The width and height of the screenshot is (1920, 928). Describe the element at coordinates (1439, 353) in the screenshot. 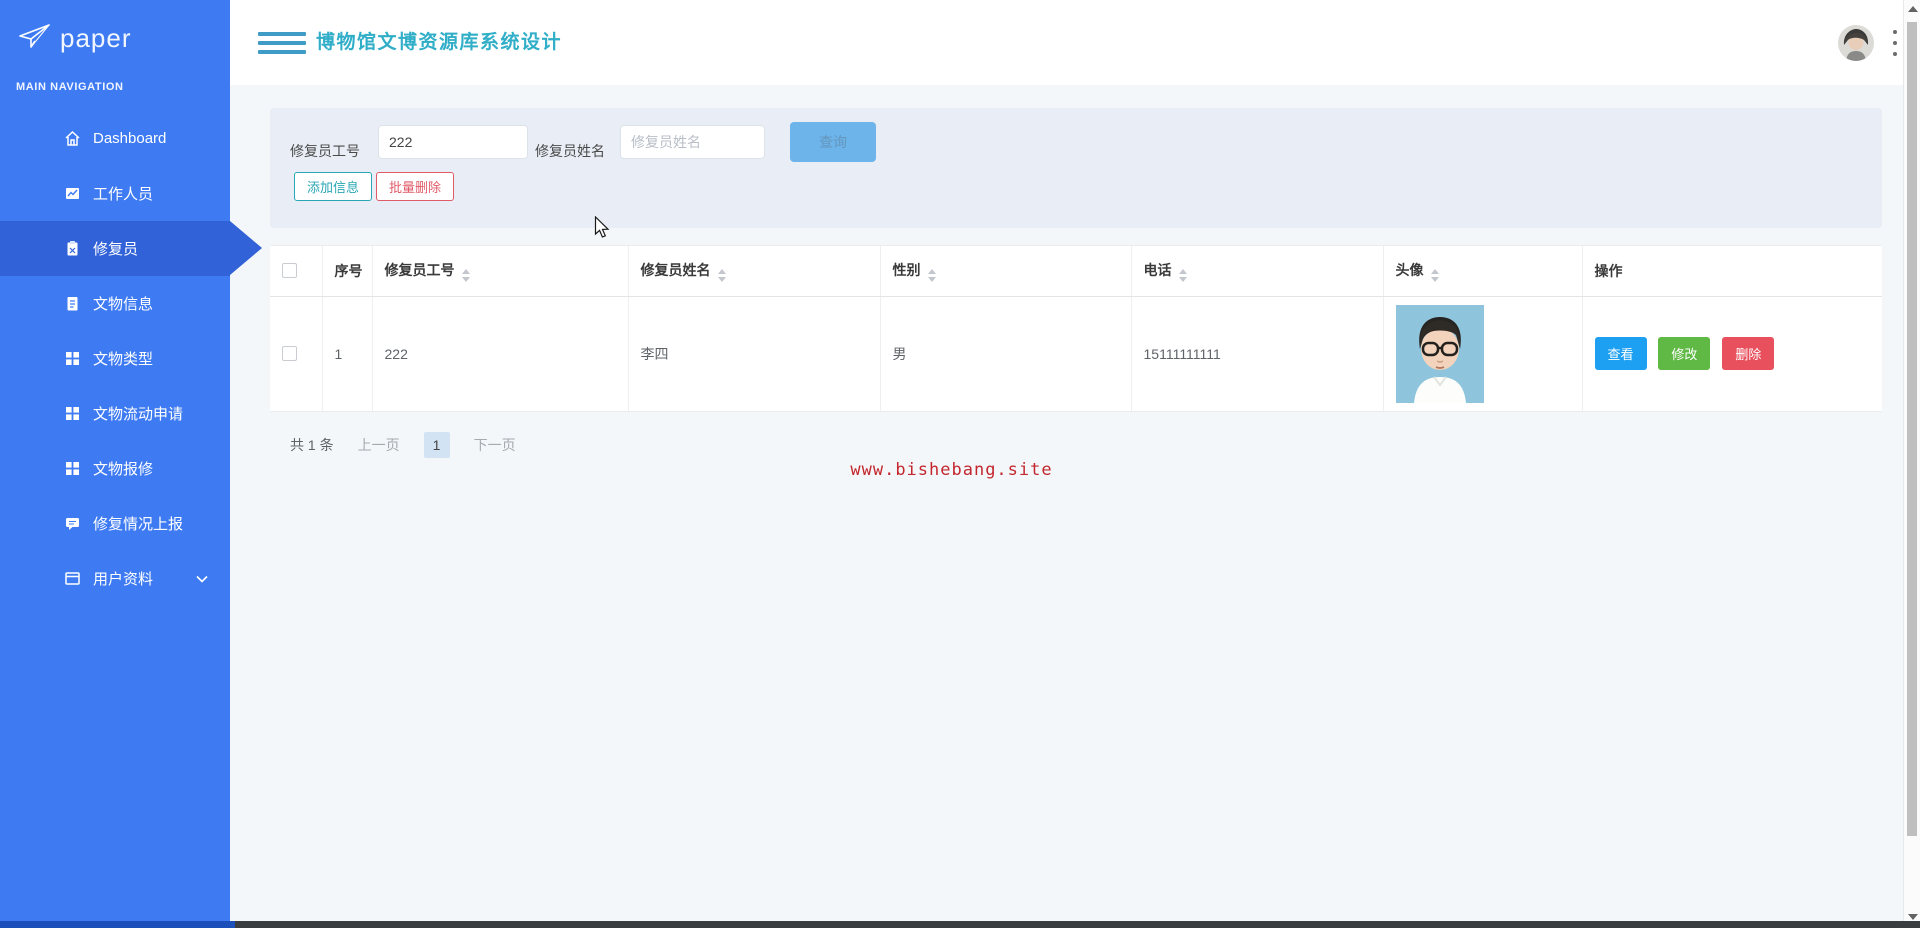

I see `row-avatar-image` at that location.